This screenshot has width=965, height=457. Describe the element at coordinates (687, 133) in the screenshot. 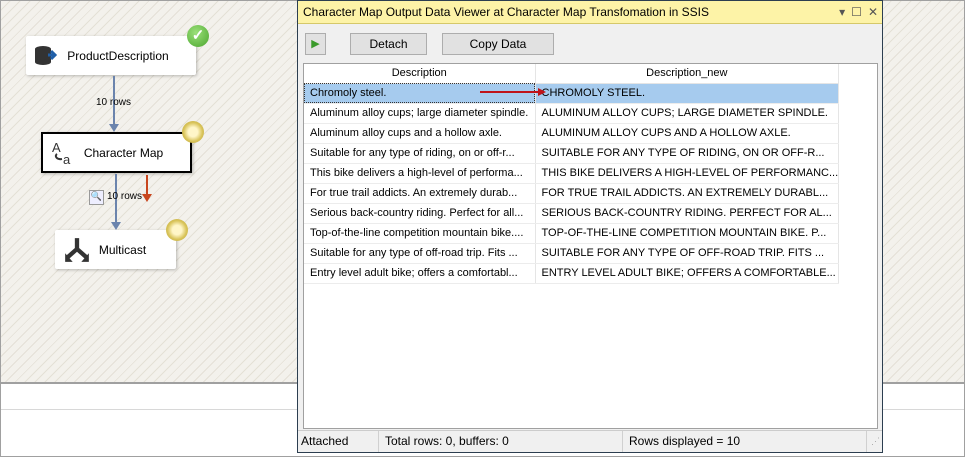

I see `cell-description-new: ALUMINUM ALLOY CUPS AND A HOLLOW AXLE.` at that location.